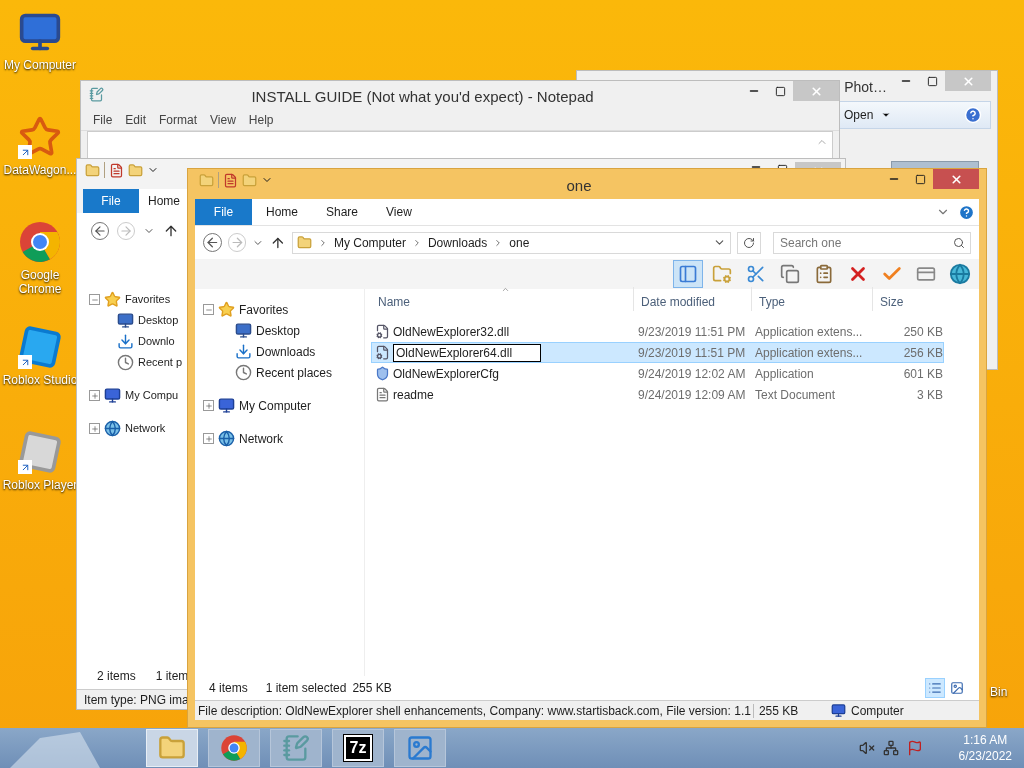 This screenshot has width=1024, height=768. What do you see at coordinates (935, 688) in the screenshot?
I see `details-view-button` at bounding box center [935, 688].